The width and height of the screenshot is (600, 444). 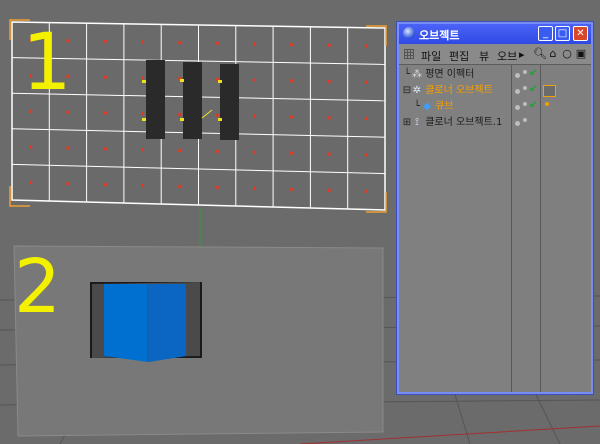 What do you see at coordinates (439, 35) in the screenshot?
I see `window-title: 오브젝트` at bounding box center [439, 35].